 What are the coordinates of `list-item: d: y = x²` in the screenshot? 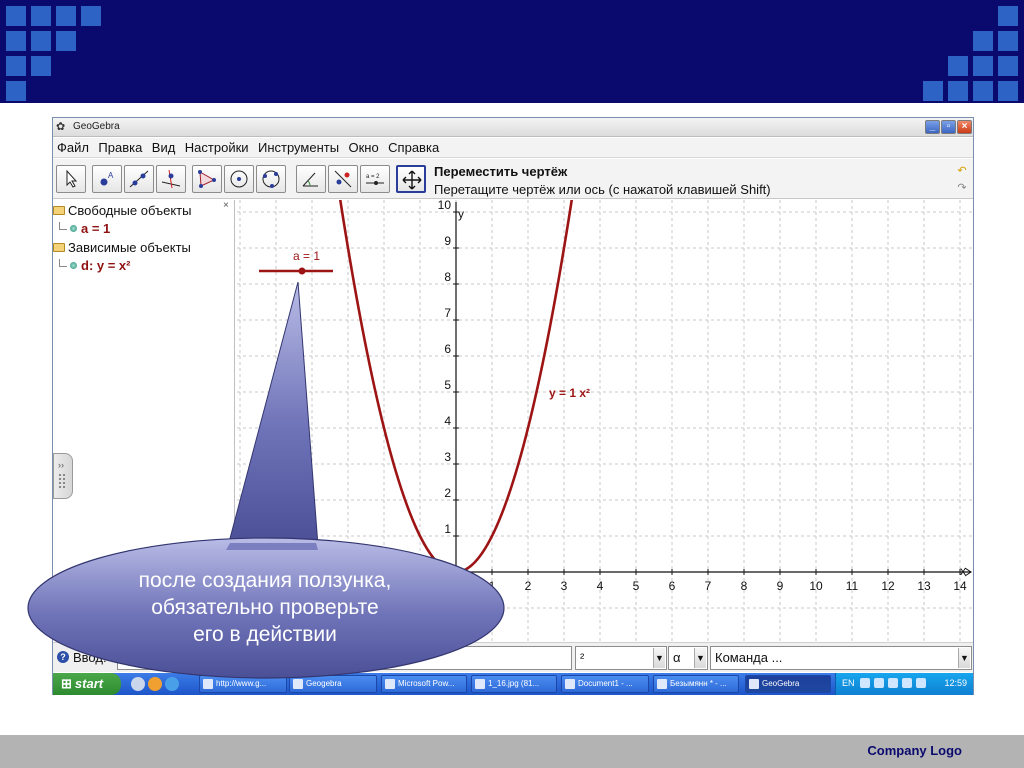 It's located at (92, 265).